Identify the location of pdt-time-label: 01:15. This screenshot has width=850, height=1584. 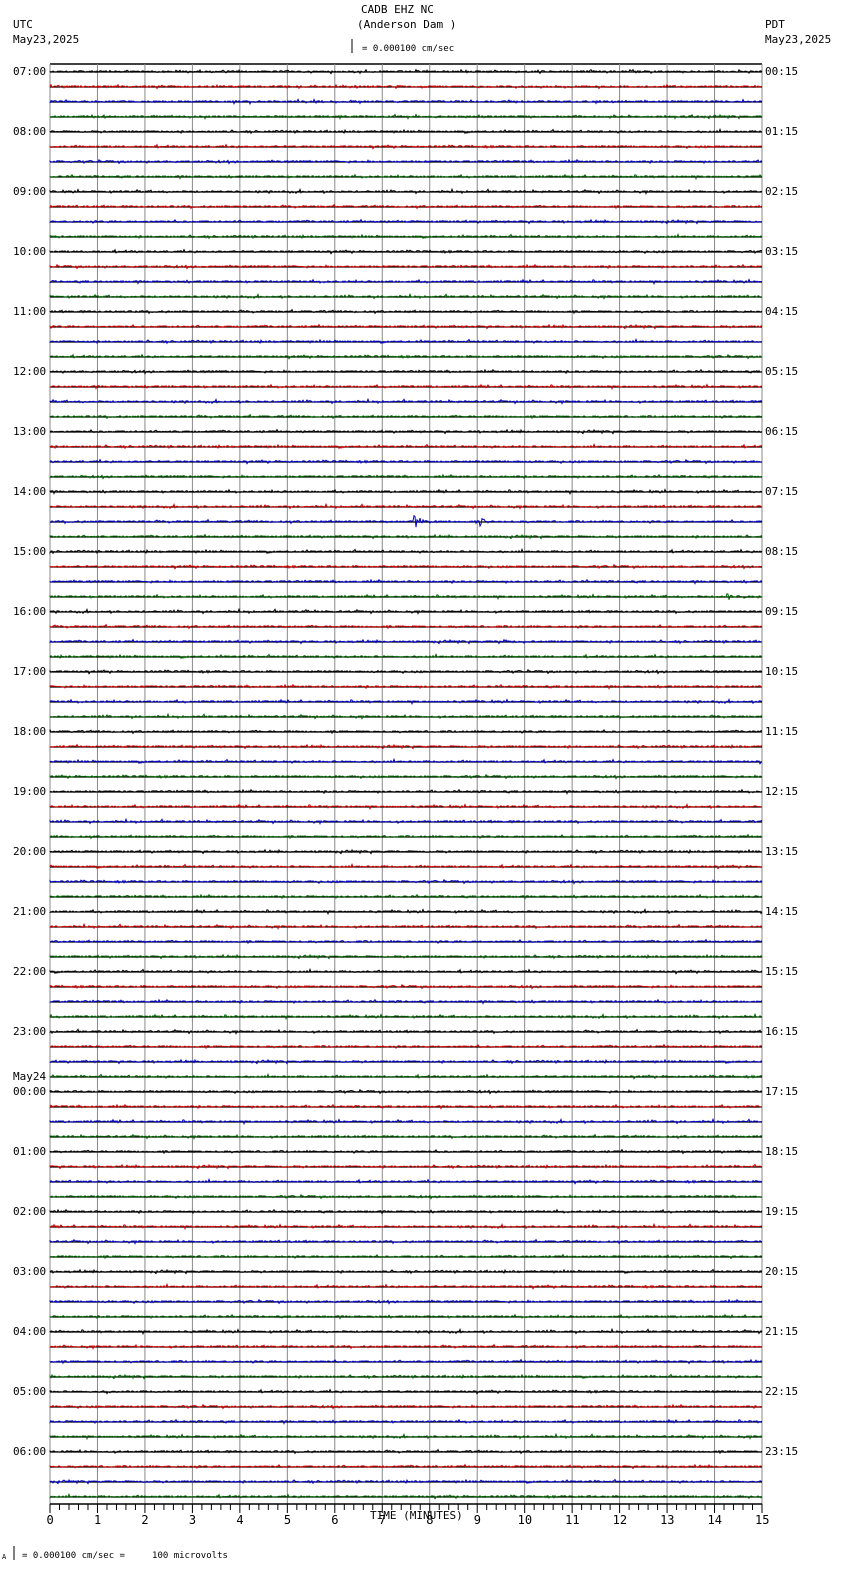
(782, 131).